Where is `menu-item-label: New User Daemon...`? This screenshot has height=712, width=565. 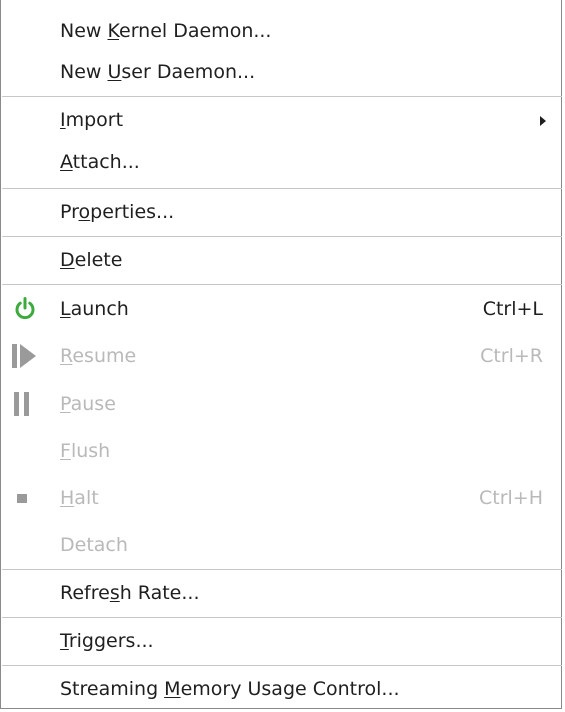 menu-item-label: New User Daemon... is located at coordinates (158, 72).